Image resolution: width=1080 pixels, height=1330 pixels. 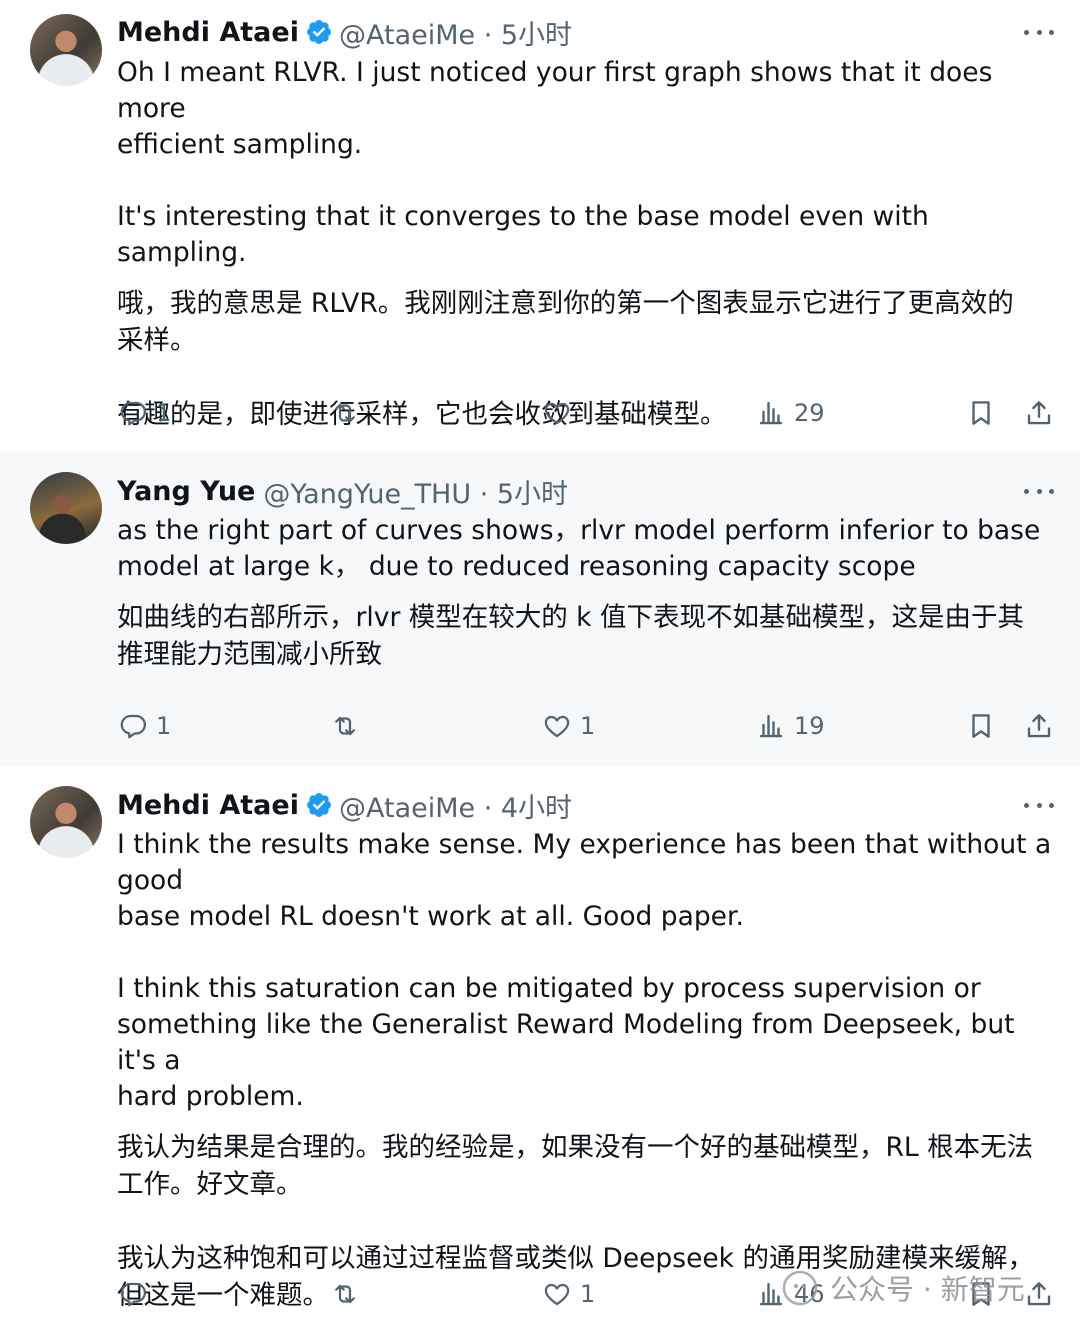 What do you see at coordinates (249, 654) in the screenshot?
I see `text-line: 推理能力范围减小所致` at bounding box center [249, 654].